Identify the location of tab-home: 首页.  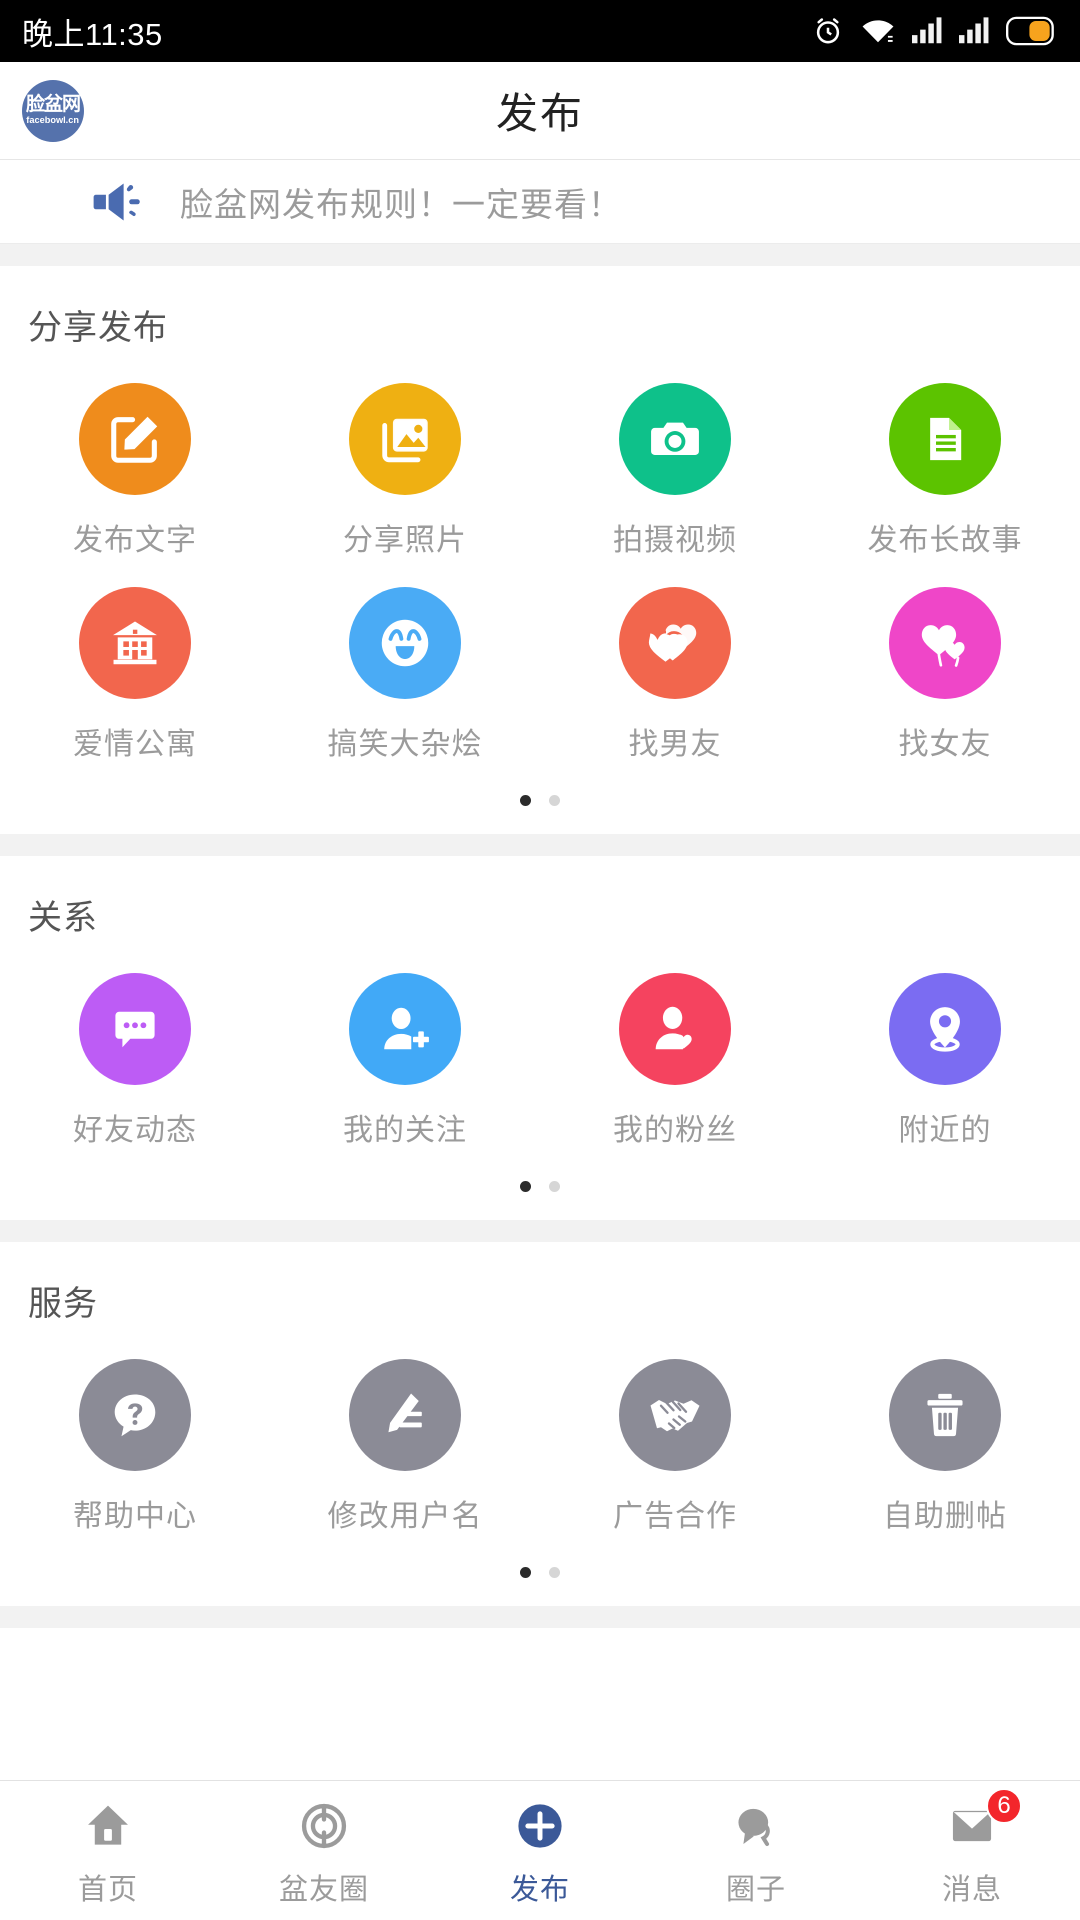
(108, 1851).